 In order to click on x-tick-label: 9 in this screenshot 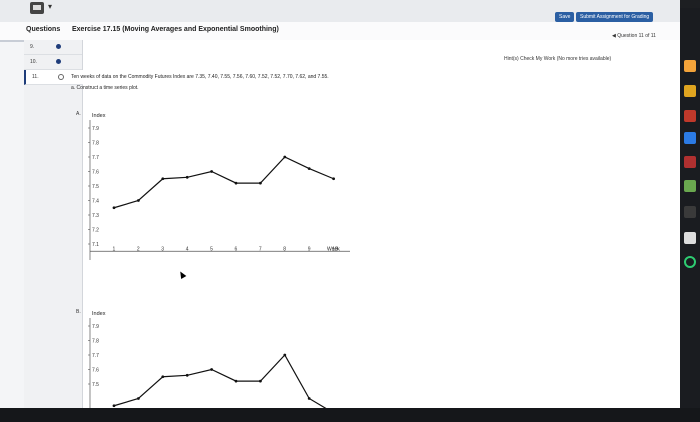, I will do `click(309, 249)`.